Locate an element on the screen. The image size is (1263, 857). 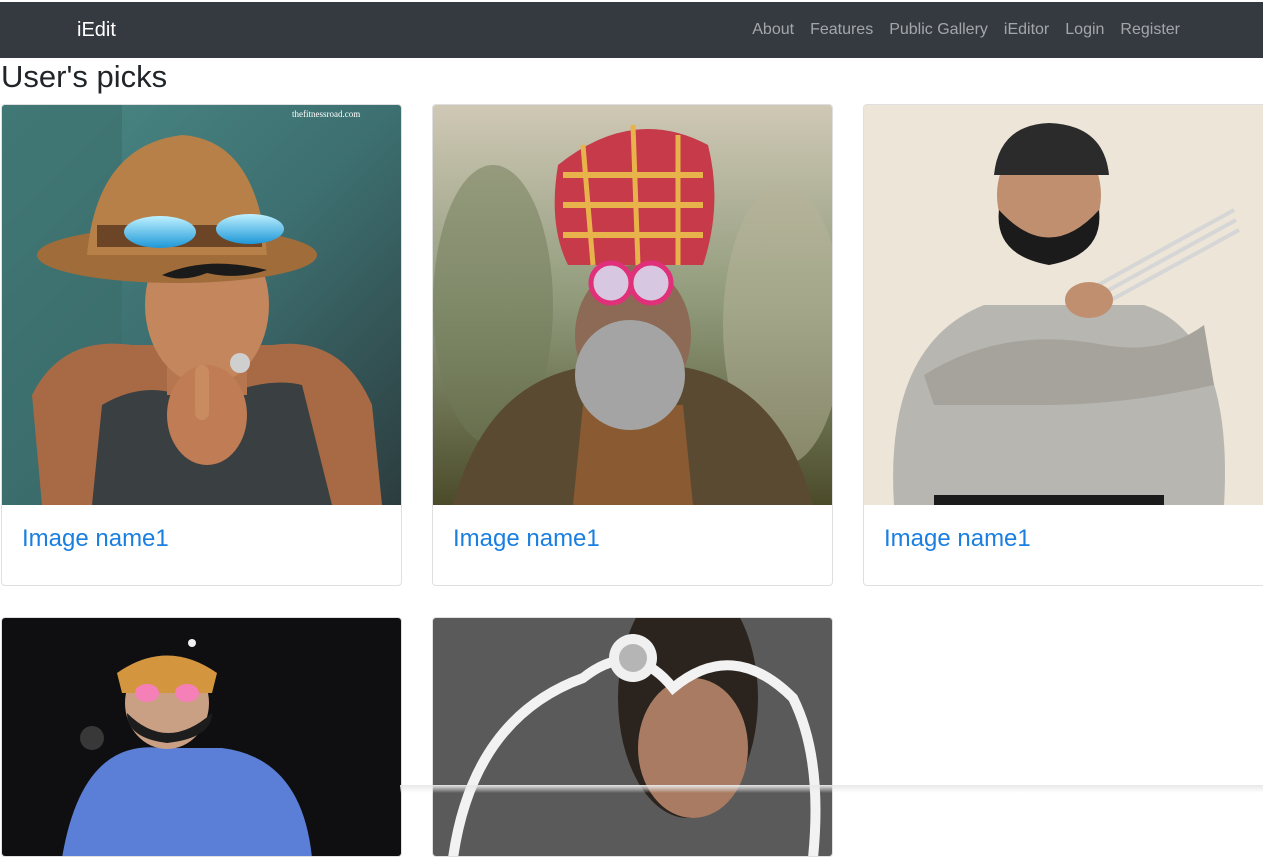
card-image-man-turban is located at coordinates (632, 305).